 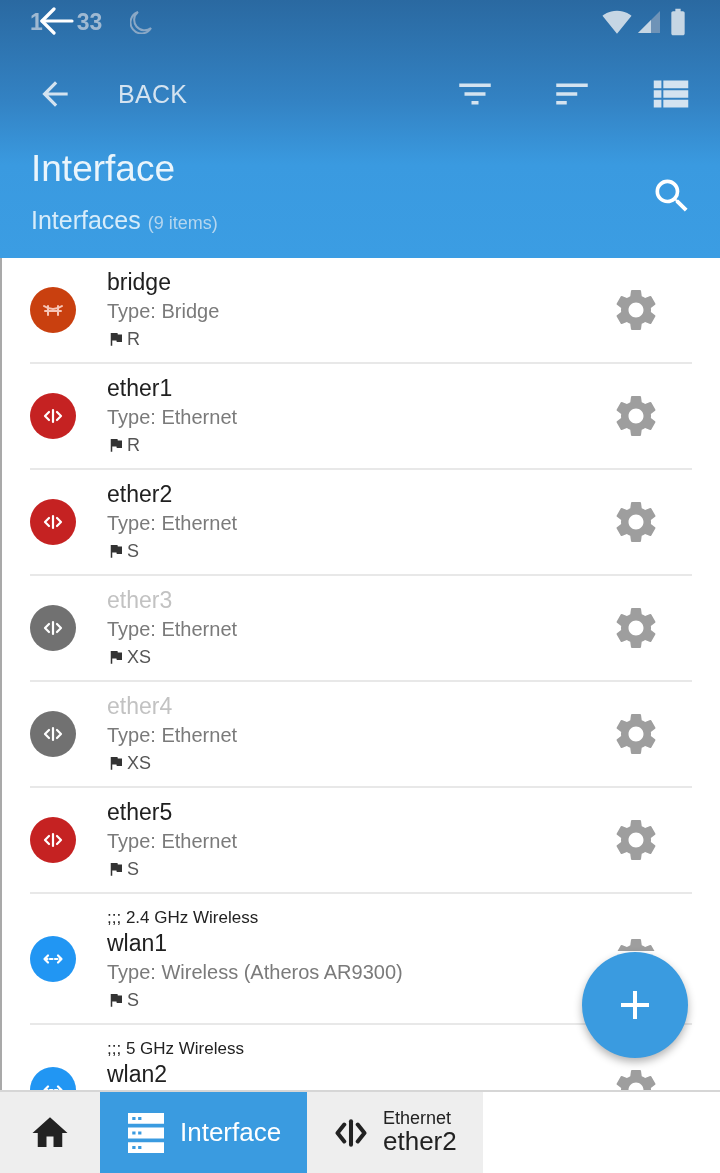 What do you see at coordinates (635, 1005) in the screenshot?
I see `add-button` at bounding box center [635, 1005].